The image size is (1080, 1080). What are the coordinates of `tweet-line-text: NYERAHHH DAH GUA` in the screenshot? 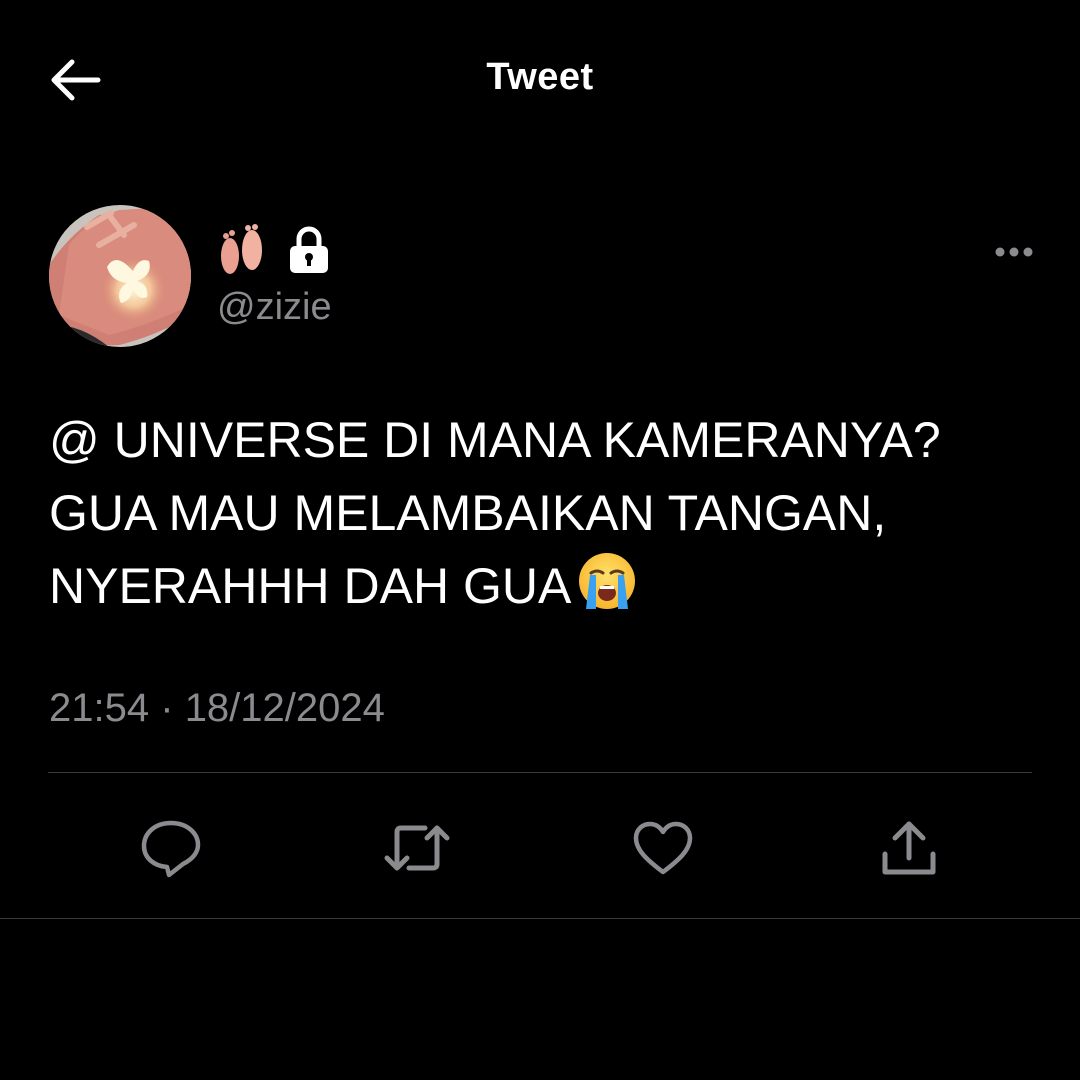 It's located at (310, 586).